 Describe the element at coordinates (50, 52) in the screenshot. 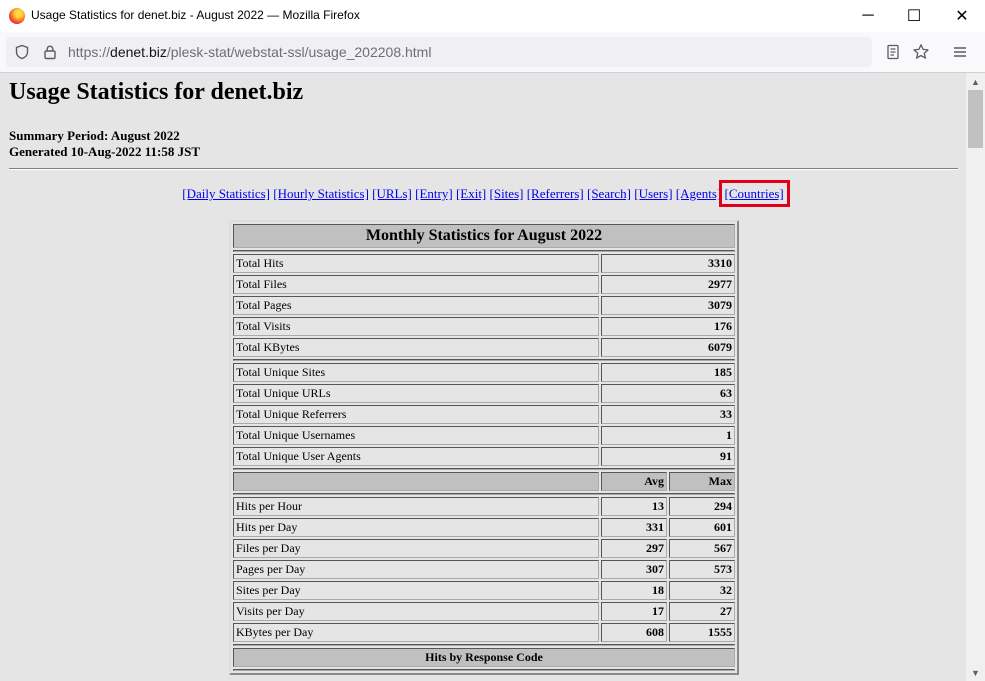

I see `lock-icon` at that location.